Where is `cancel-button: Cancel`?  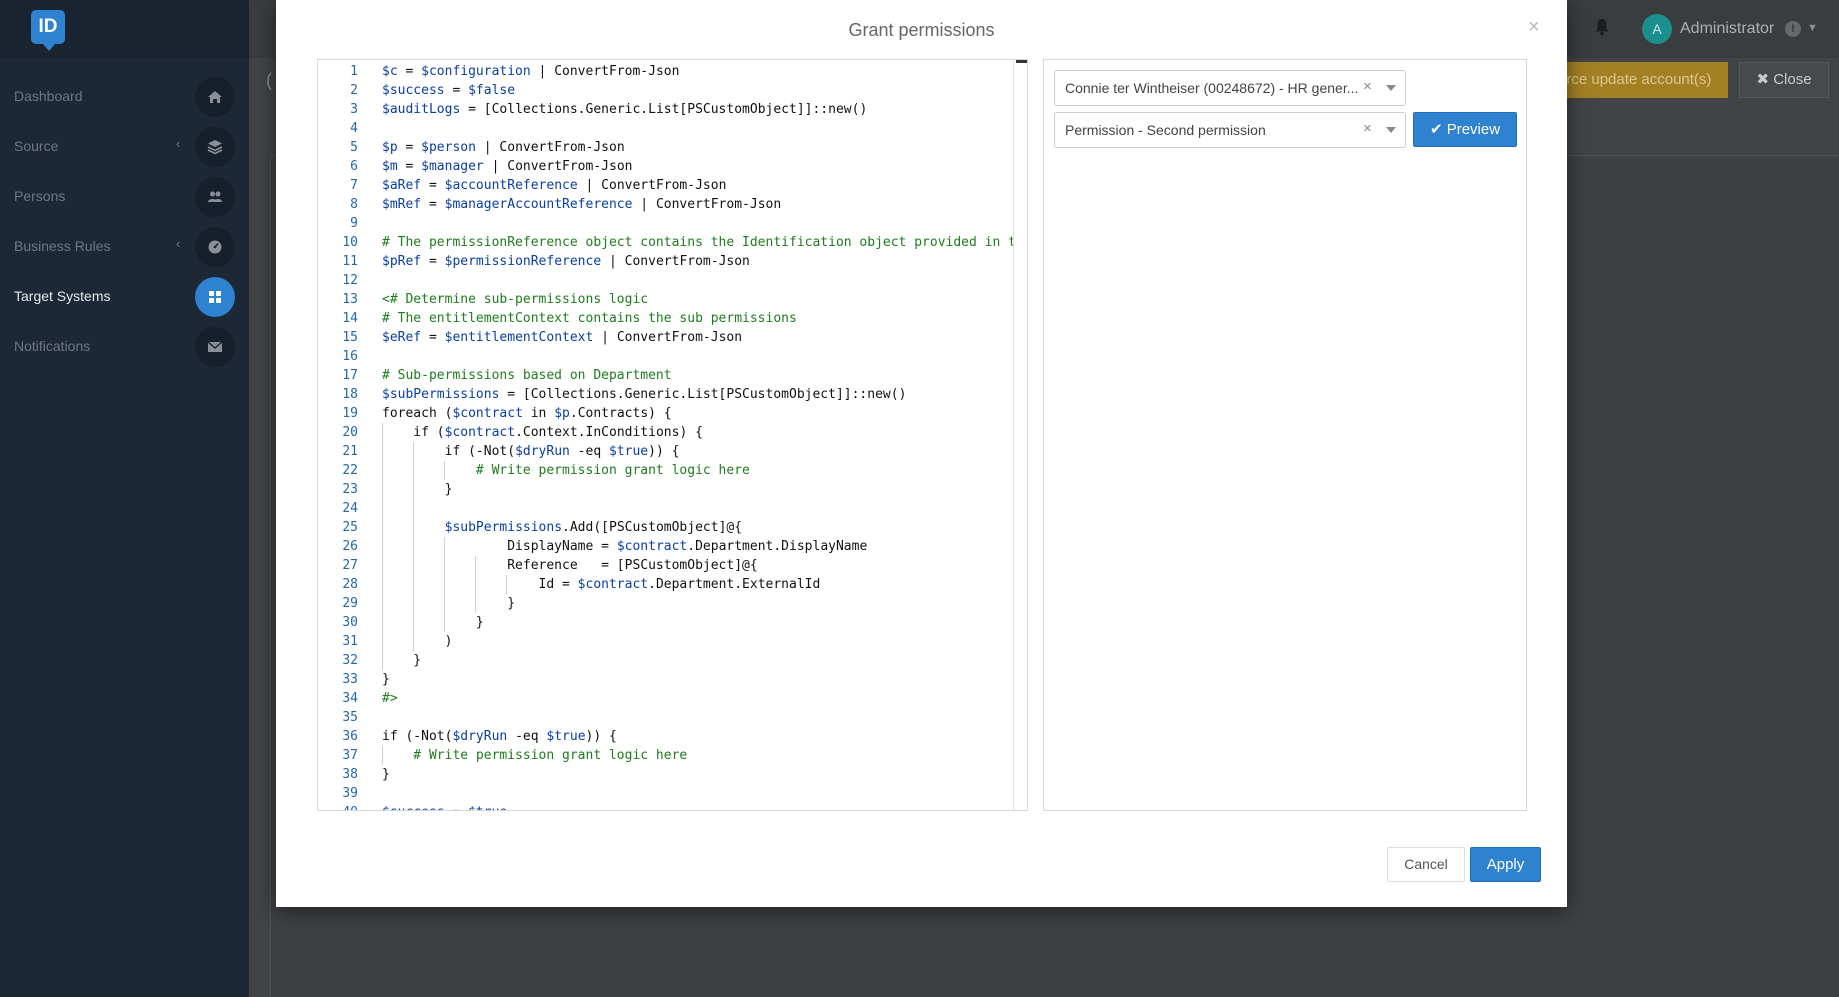
cancel-button: Cancel is located at coordinates (1426, 864).